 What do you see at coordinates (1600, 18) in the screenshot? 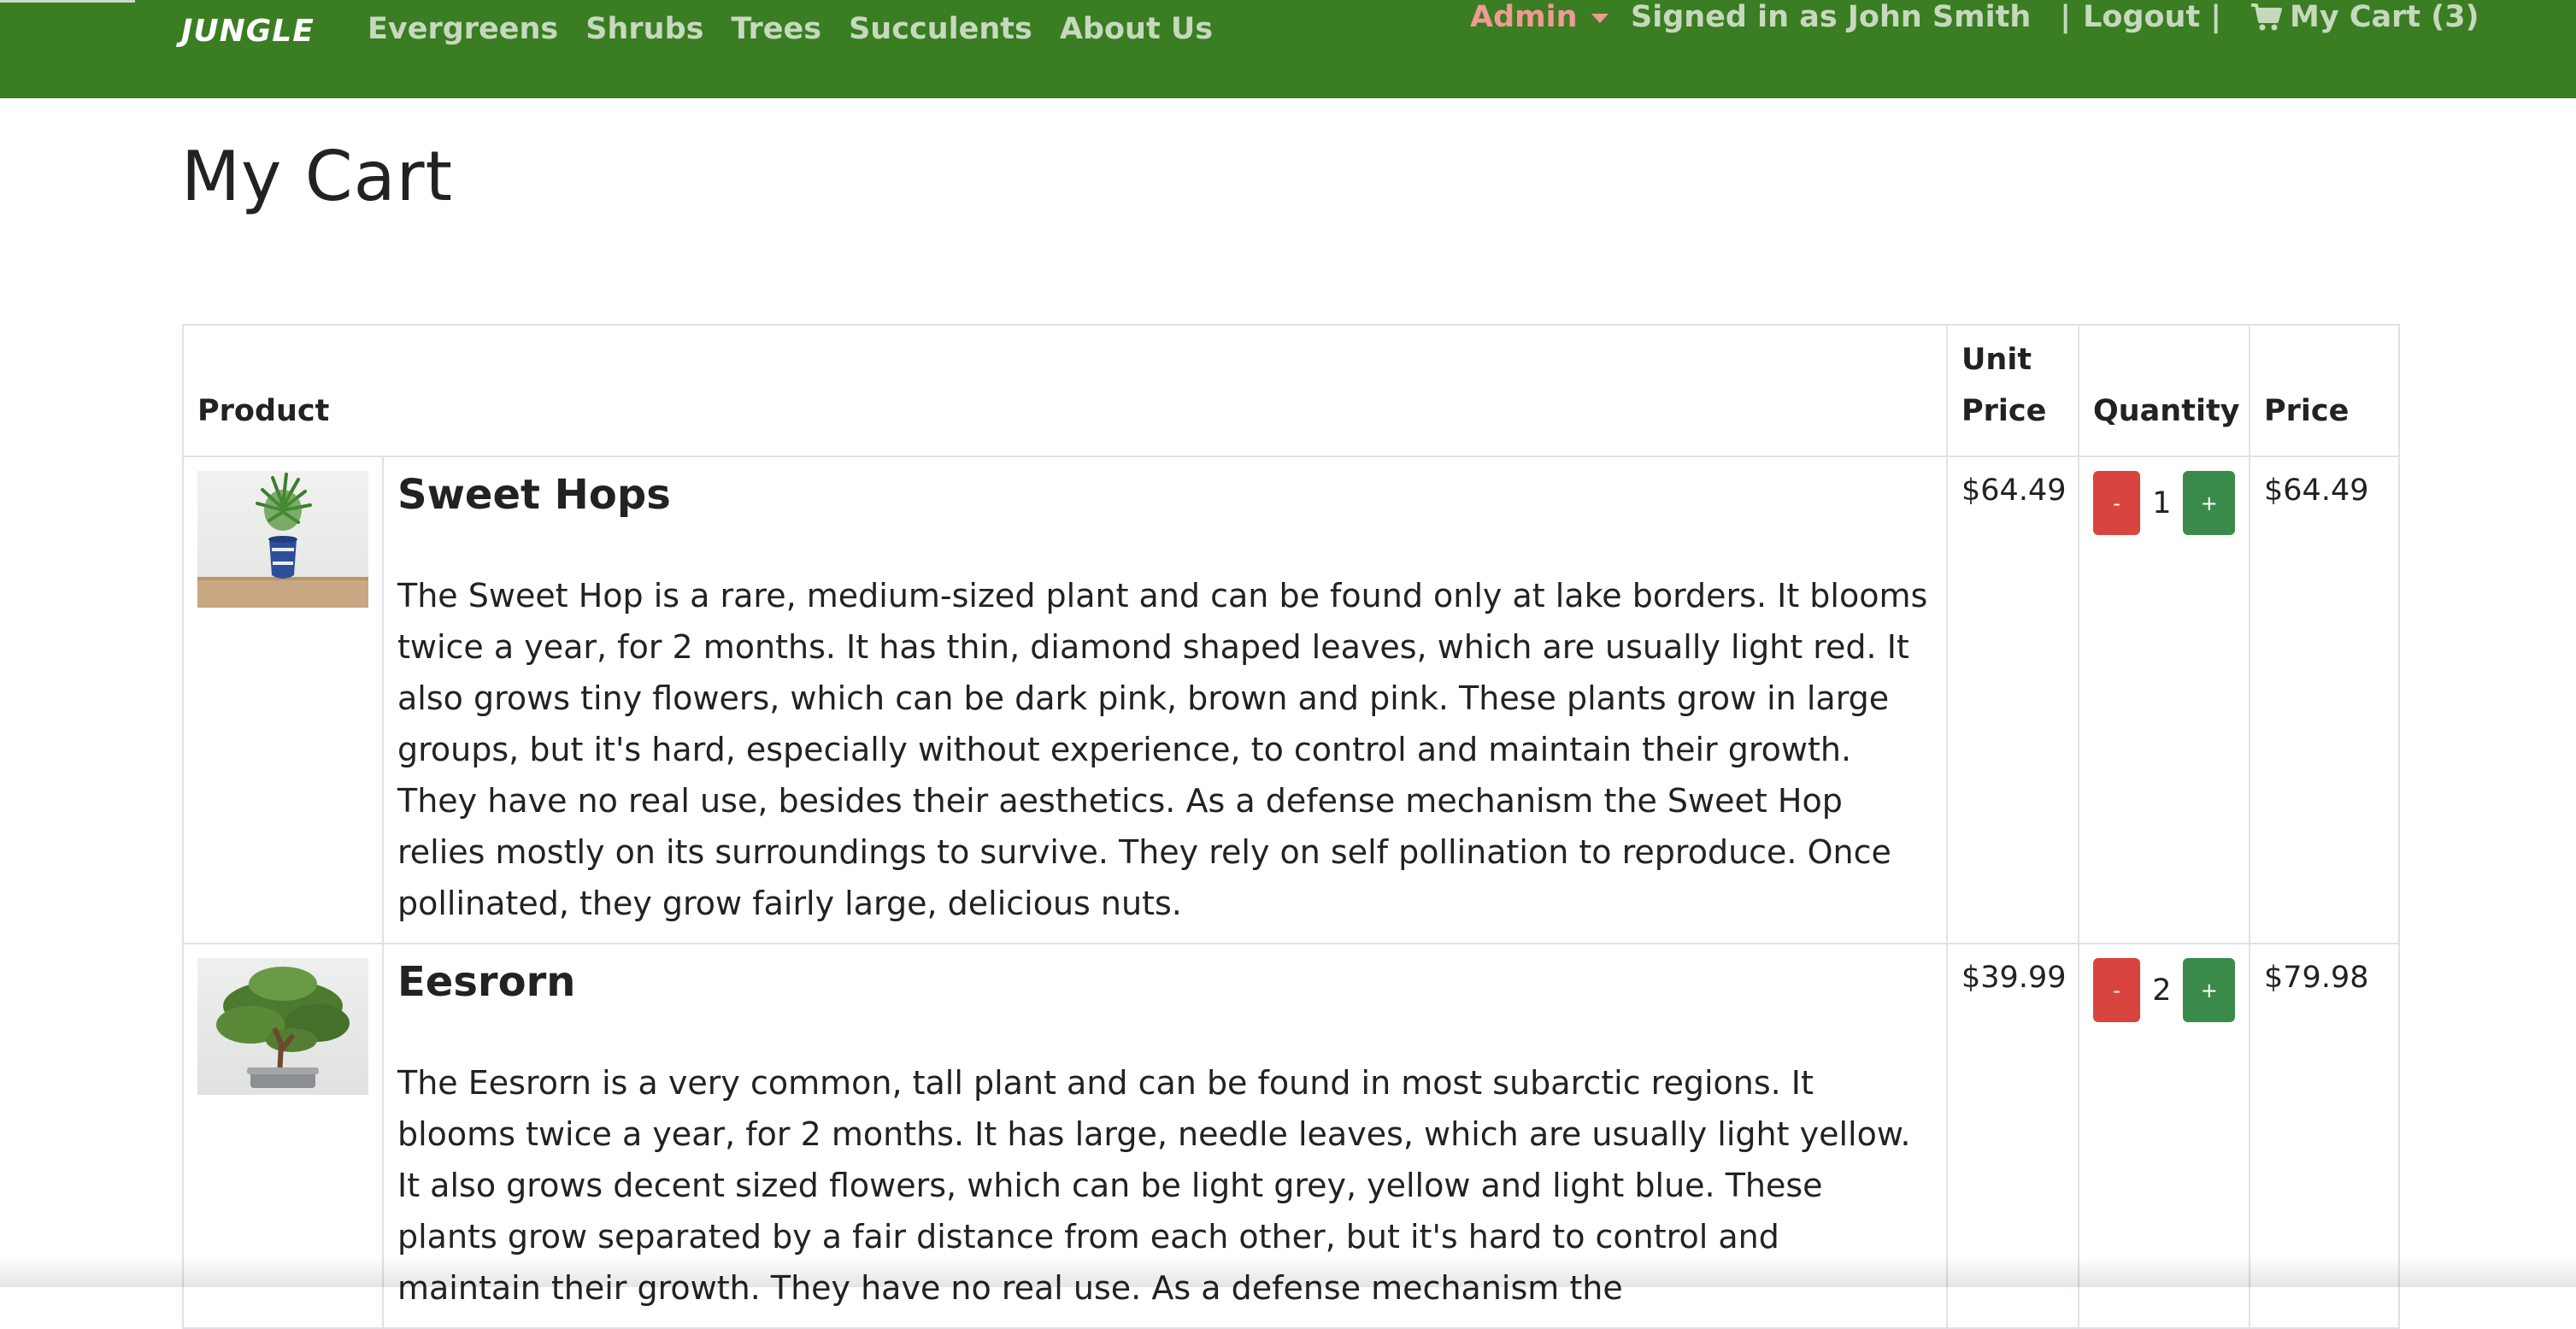
I see `caret-down-icon` at bounding box center [1600, 18].